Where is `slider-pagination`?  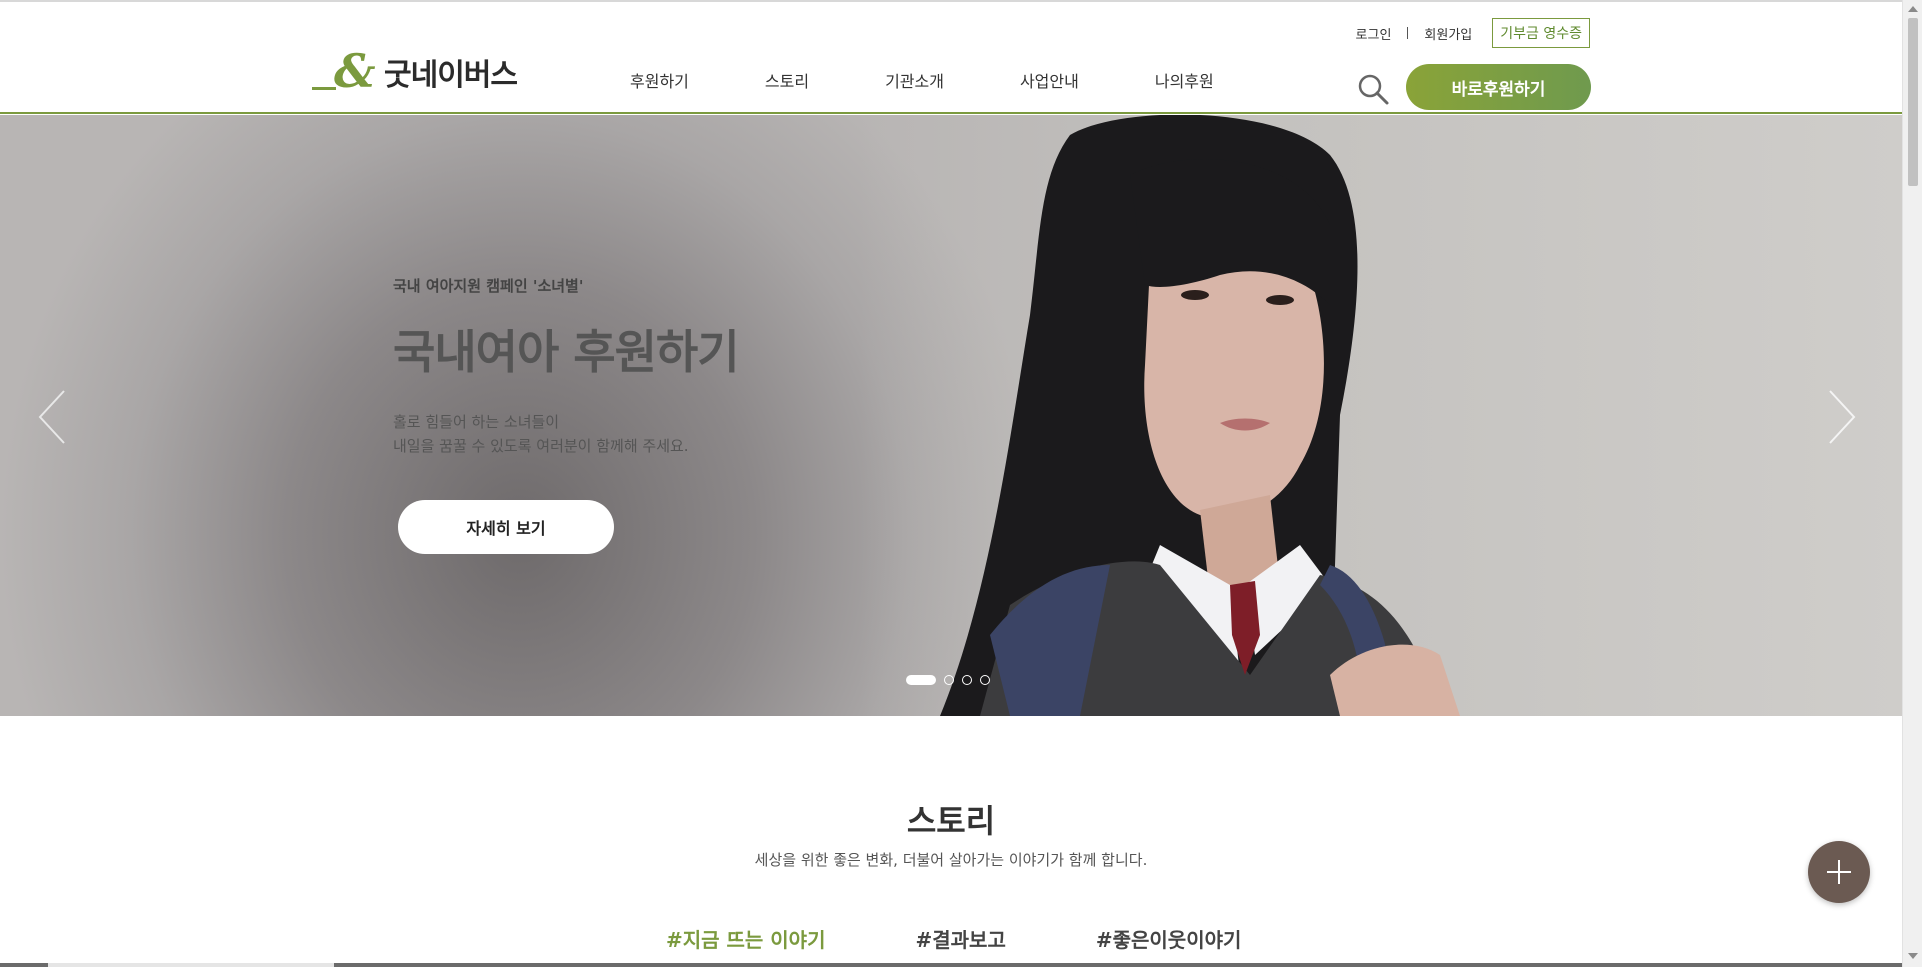
slider-pagination is located at coordinates (948, 680).